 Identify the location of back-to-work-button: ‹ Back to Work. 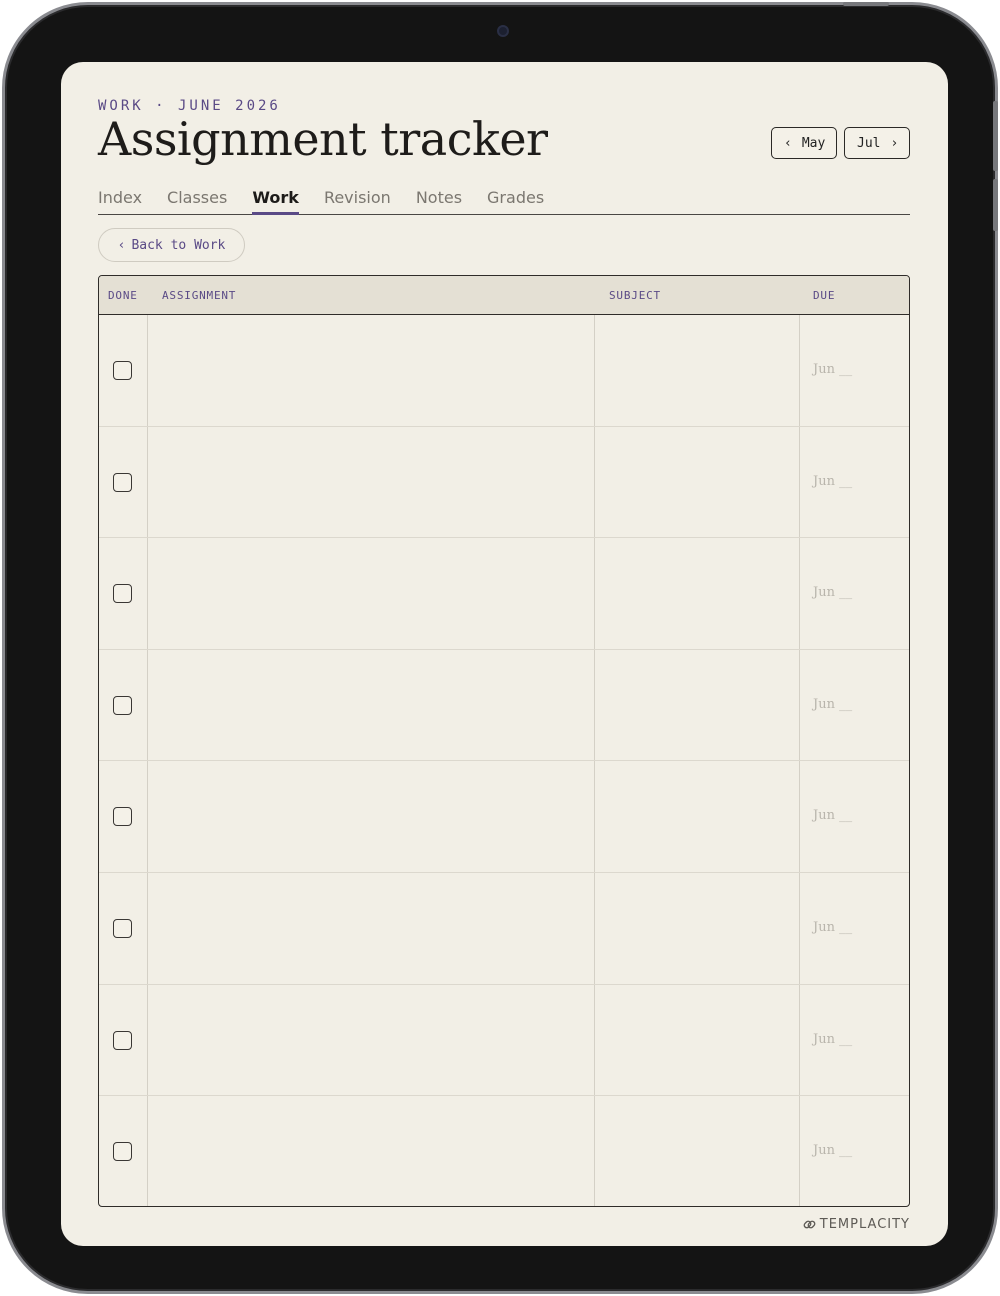
(171, 245).